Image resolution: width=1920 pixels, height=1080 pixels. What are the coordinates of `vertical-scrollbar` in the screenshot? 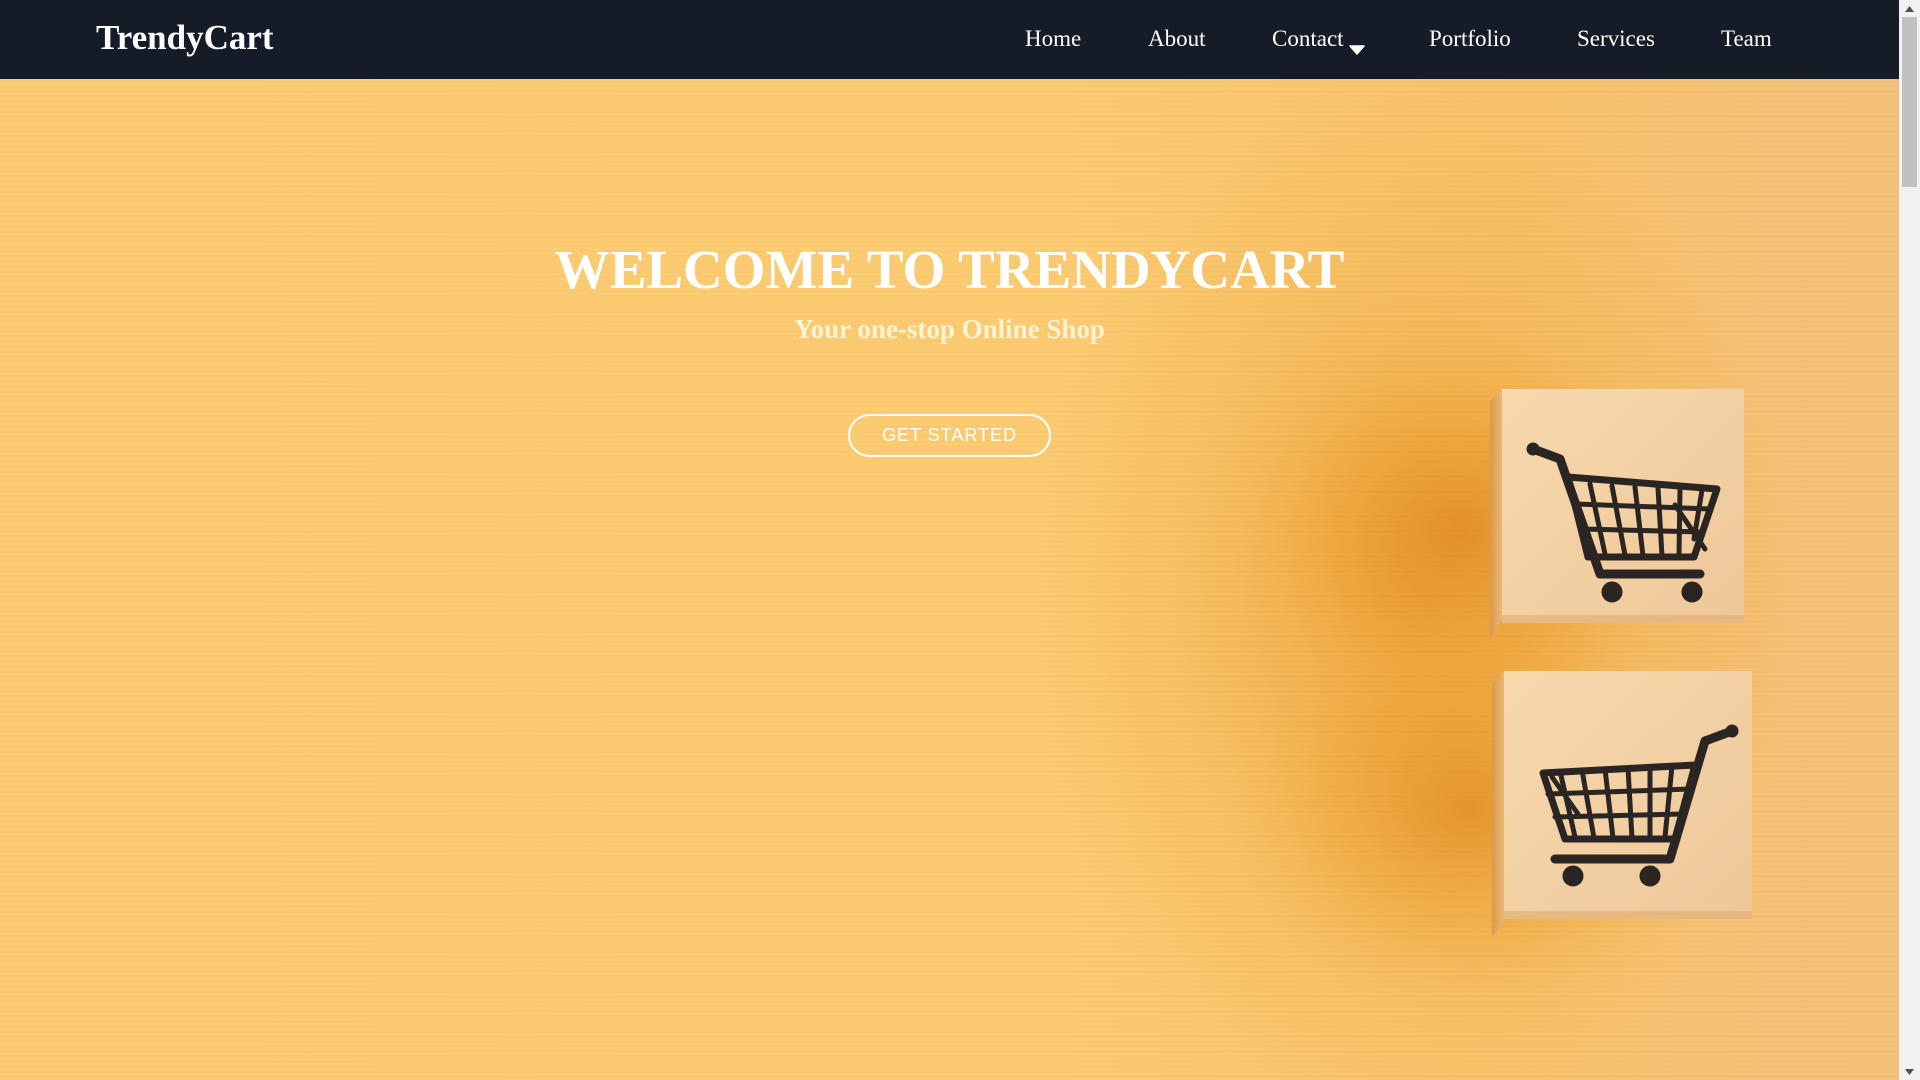 It's located at (1909, 540).